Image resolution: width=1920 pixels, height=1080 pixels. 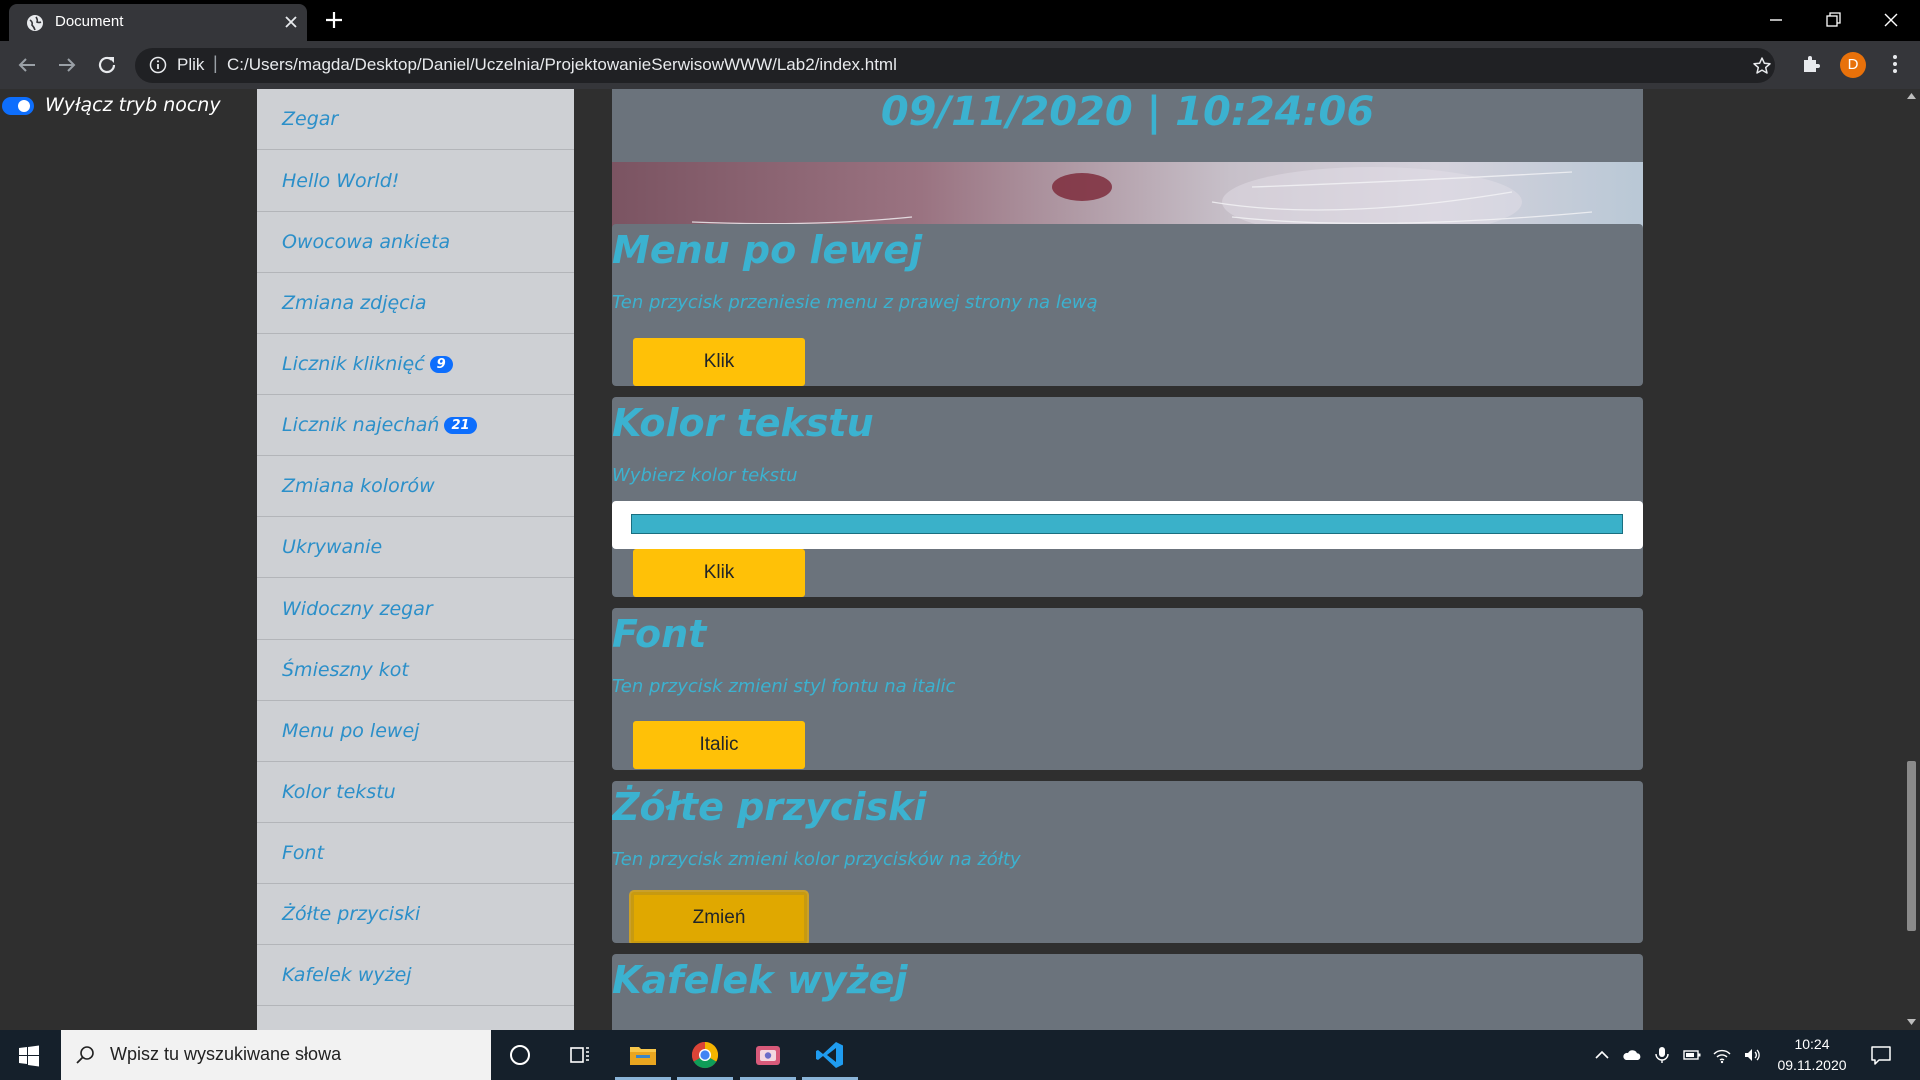 I want to click on sidebar-item-label: Widoczny zegar, so click(x=357, y=609).